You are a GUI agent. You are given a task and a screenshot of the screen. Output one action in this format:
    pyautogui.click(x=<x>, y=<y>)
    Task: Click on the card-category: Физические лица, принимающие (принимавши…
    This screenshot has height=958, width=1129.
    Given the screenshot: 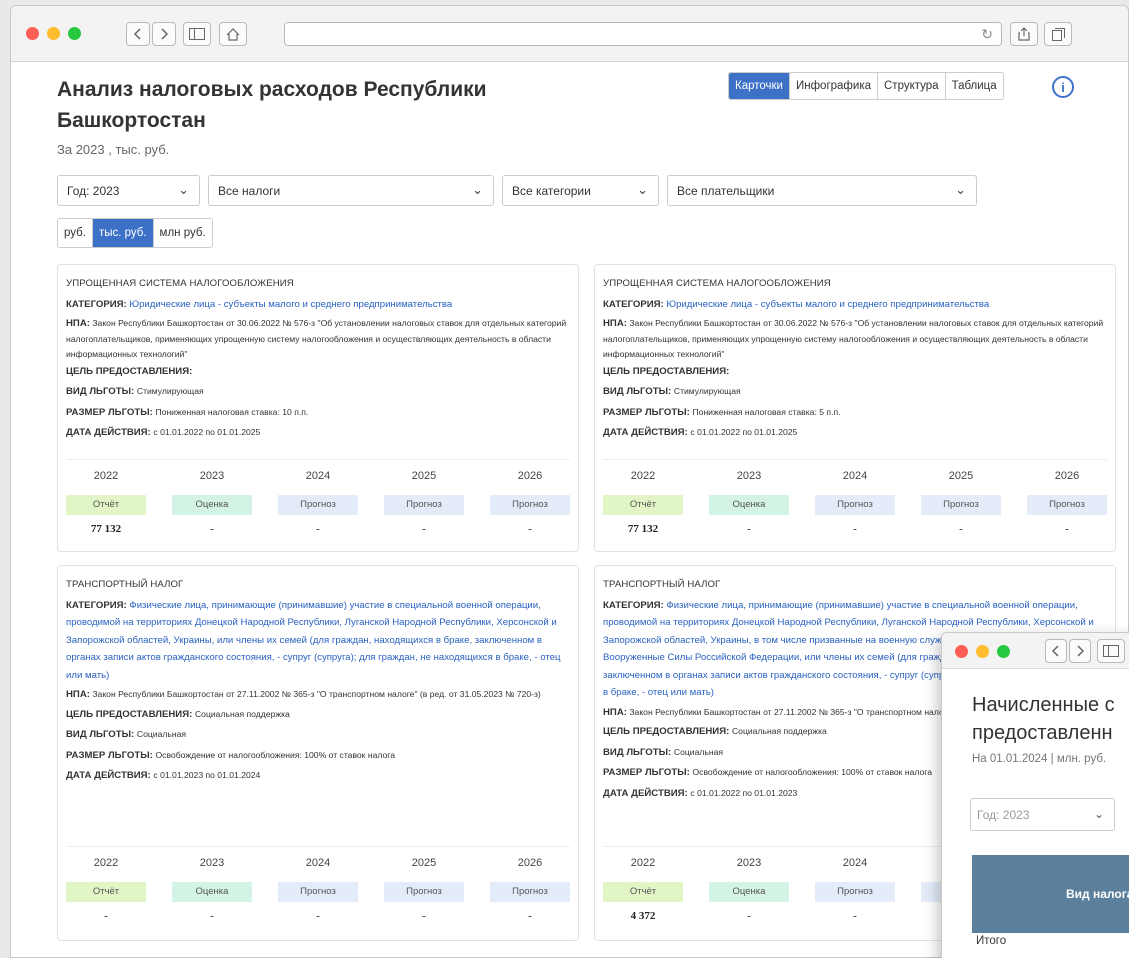 What is the action you would take?
    pyautogui.click(x=313, y=640)
    